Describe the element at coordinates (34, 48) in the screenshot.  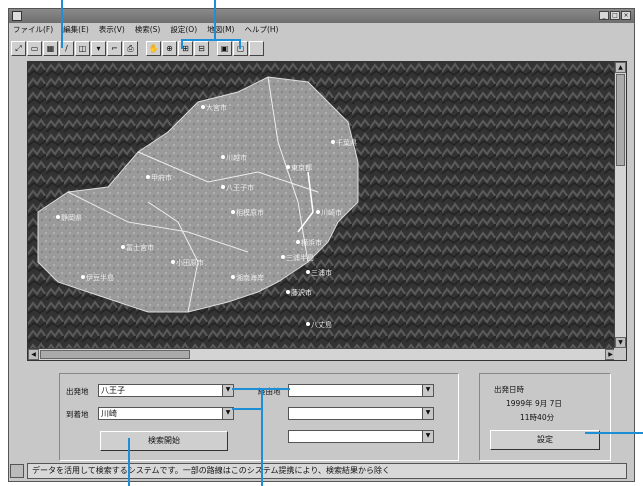
I see `select-icon: ▭` at that location.